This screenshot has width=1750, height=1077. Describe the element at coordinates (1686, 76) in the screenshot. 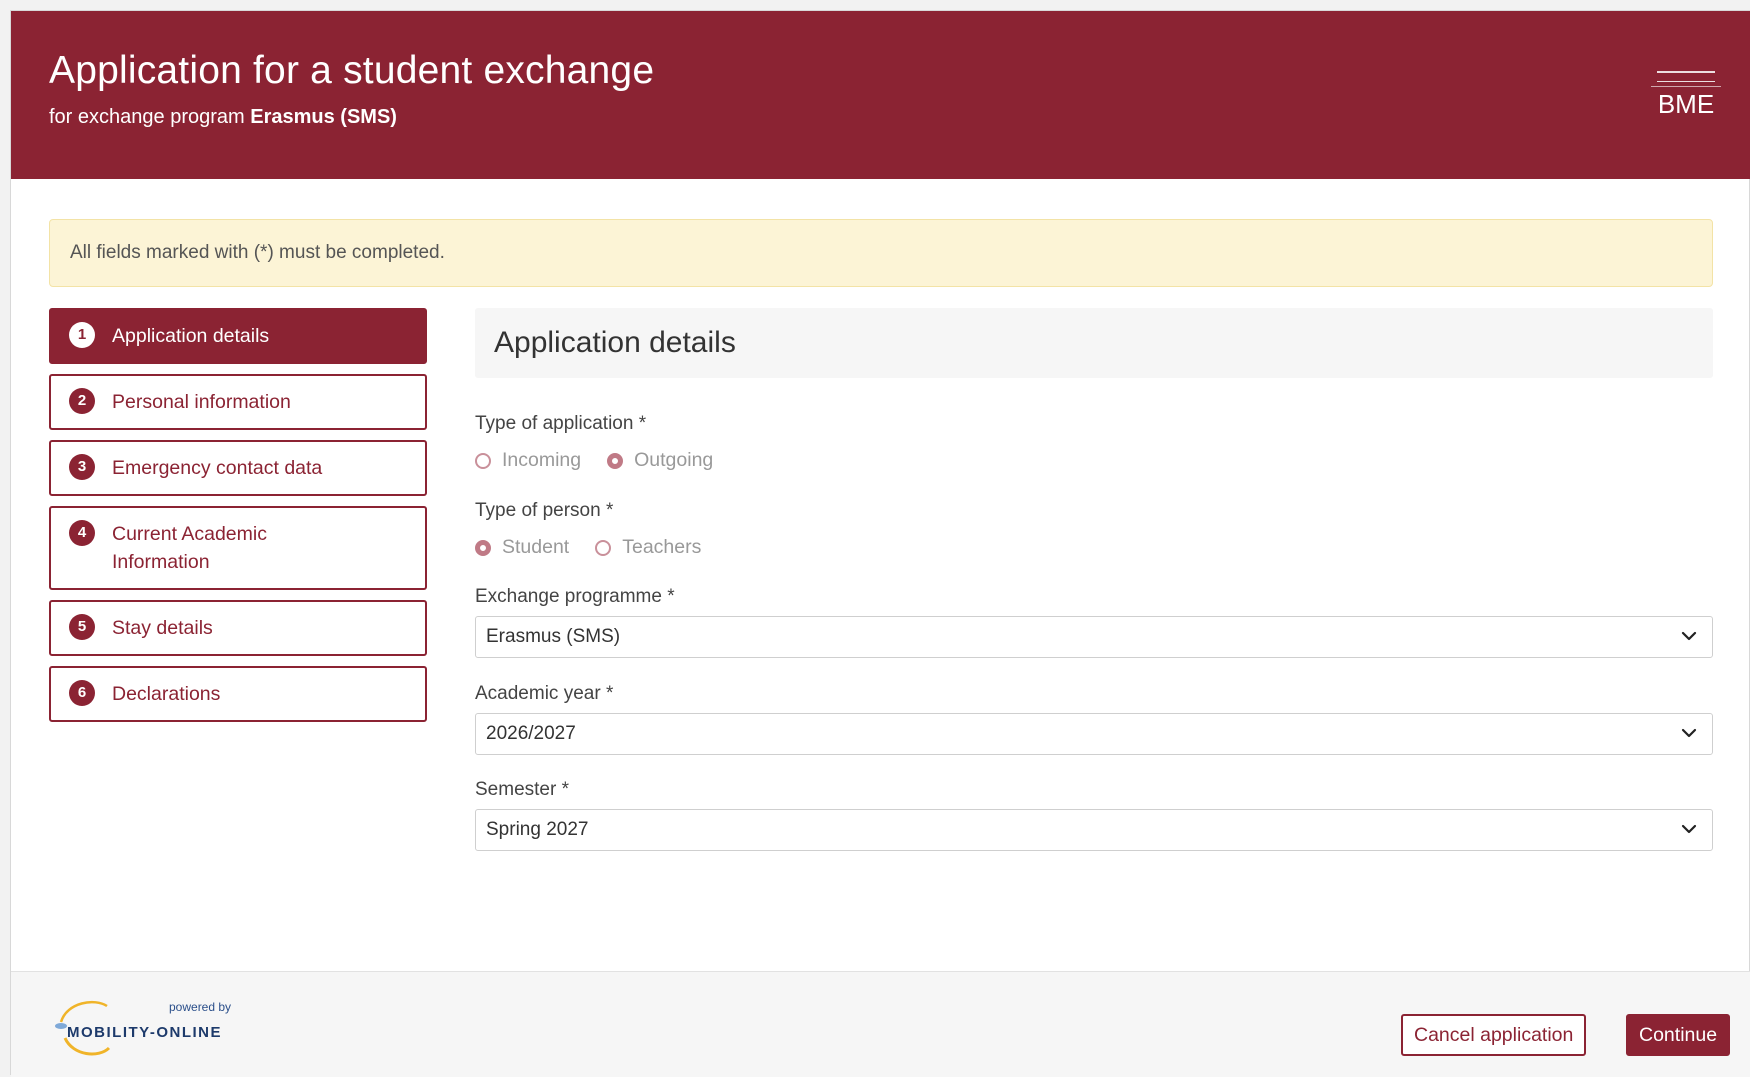

I see `logo-building-mark` at that location.